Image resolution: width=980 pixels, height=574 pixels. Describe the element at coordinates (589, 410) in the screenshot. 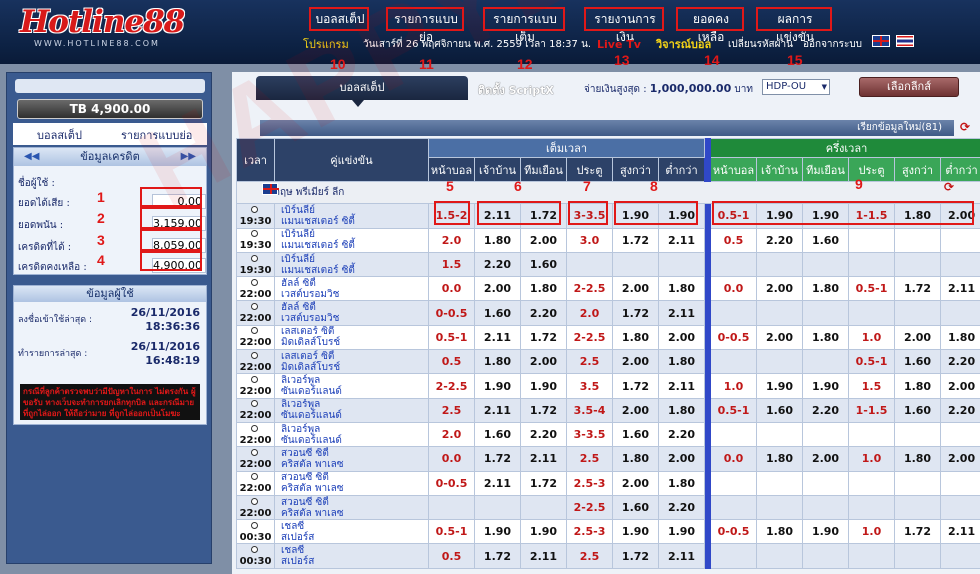

I see `ft-goals: 3.5-4` at that location.